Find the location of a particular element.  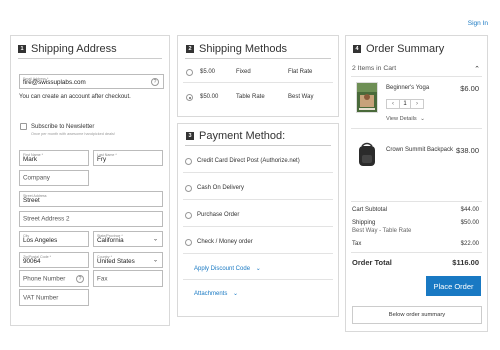

view-details-label: View Details is located at coordinates (401, 119).